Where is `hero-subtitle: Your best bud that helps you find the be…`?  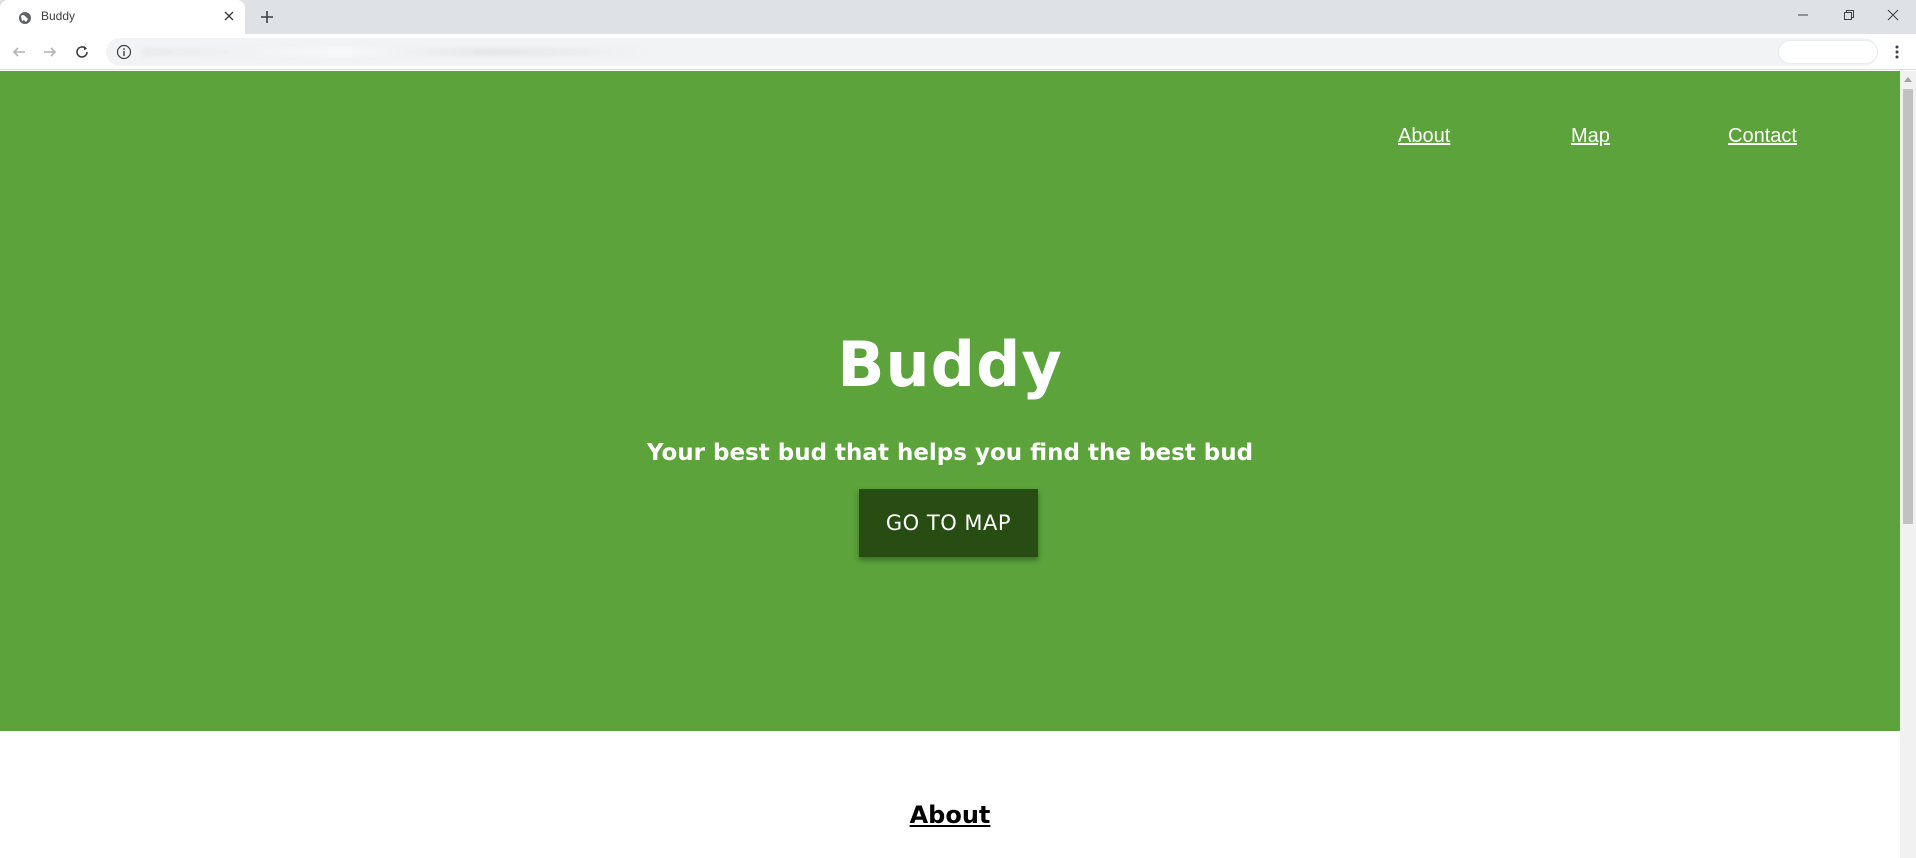
hero-subtitle: Your best bud that helps you find the be… is located at coordinates (950, 453).